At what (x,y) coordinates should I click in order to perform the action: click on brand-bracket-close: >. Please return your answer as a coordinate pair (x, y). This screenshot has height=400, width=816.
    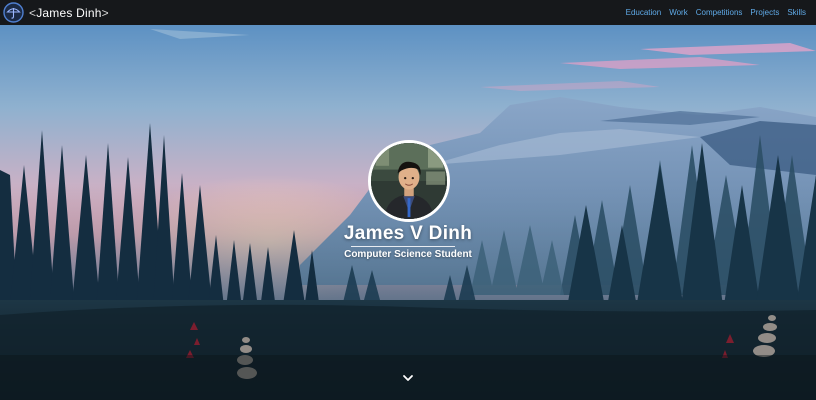
    Looking at the image, I should click on (105, 12).